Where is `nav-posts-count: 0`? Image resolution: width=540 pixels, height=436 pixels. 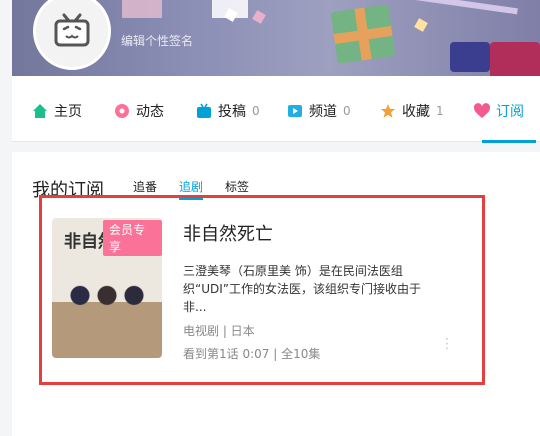 nav-posts-count: 0 is located at coordinates (256, 111).